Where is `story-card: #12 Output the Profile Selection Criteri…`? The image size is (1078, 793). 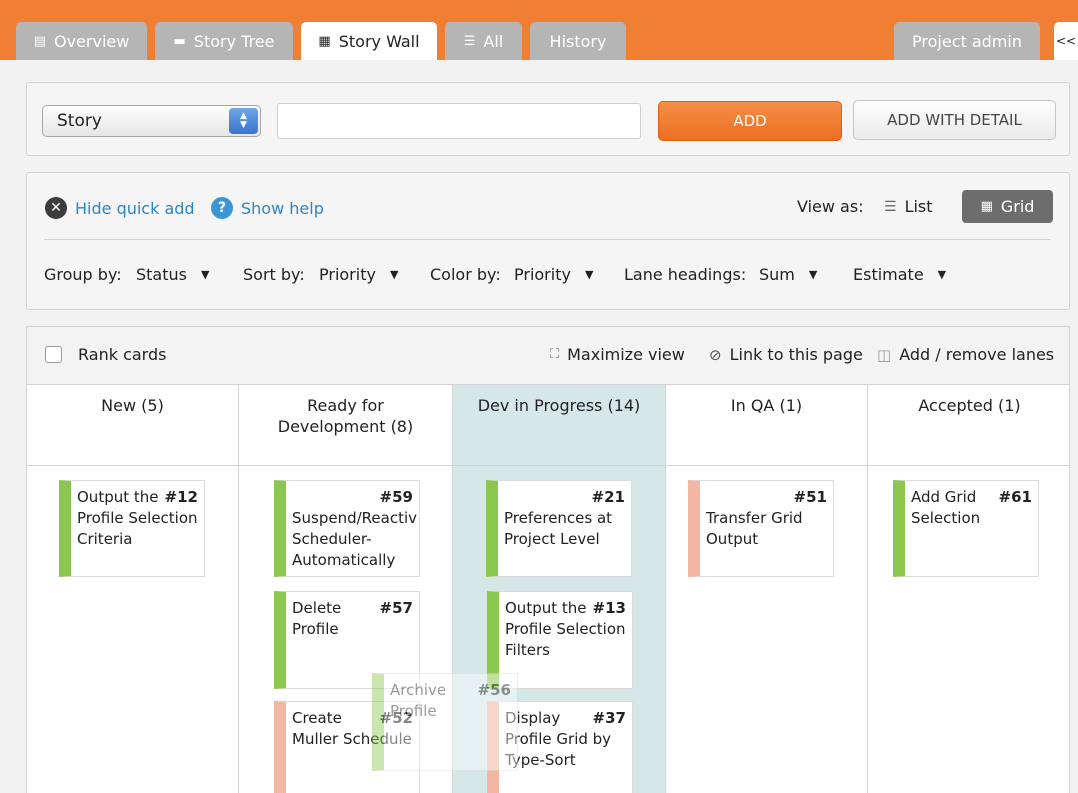 story-card: #12 Output the Profile Selection Criteri… is located at coordinates (132, 528).